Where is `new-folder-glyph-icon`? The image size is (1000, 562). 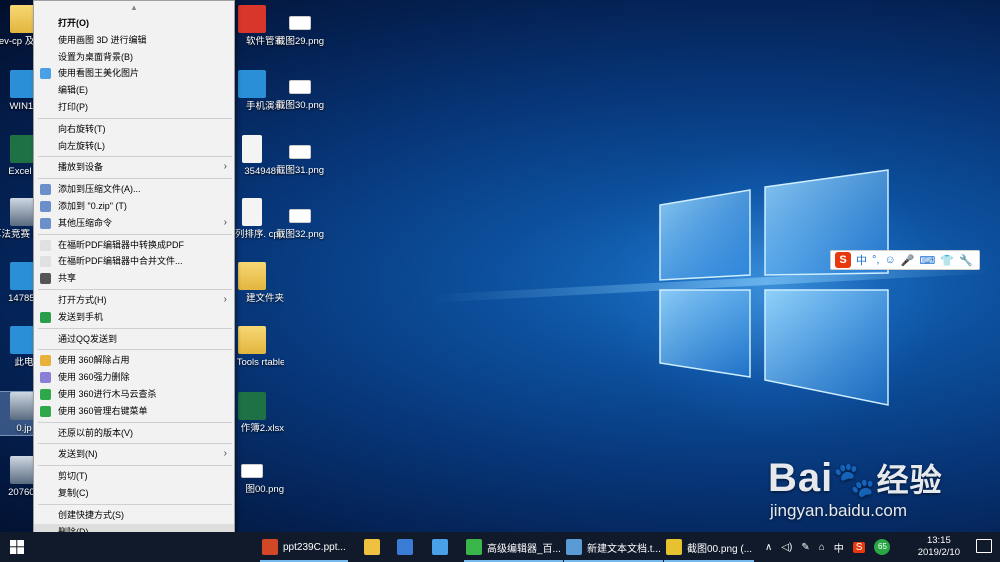
new-folder-glyph-icon is located at coordinates (252, 276).